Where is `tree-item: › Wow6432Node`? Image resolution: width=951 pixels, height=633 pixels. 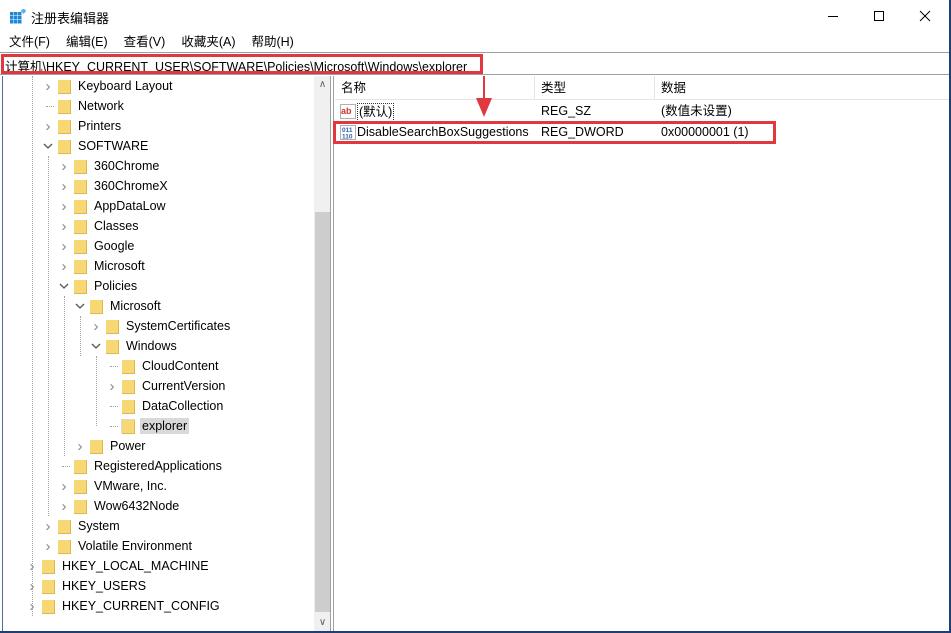 tree-item: › Wow6432Node is located at coordinates (119, 506).